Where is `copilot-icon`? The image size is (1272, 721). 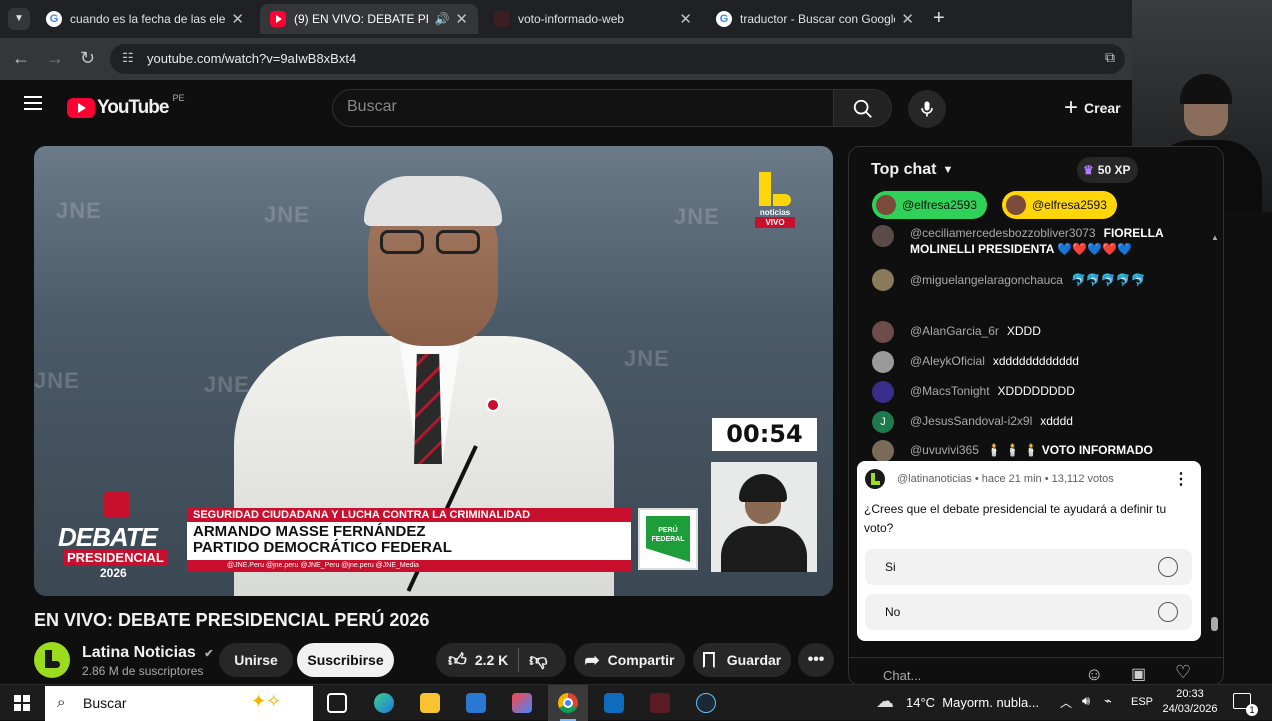 copilot-icon is located at coordinates (522, 703).